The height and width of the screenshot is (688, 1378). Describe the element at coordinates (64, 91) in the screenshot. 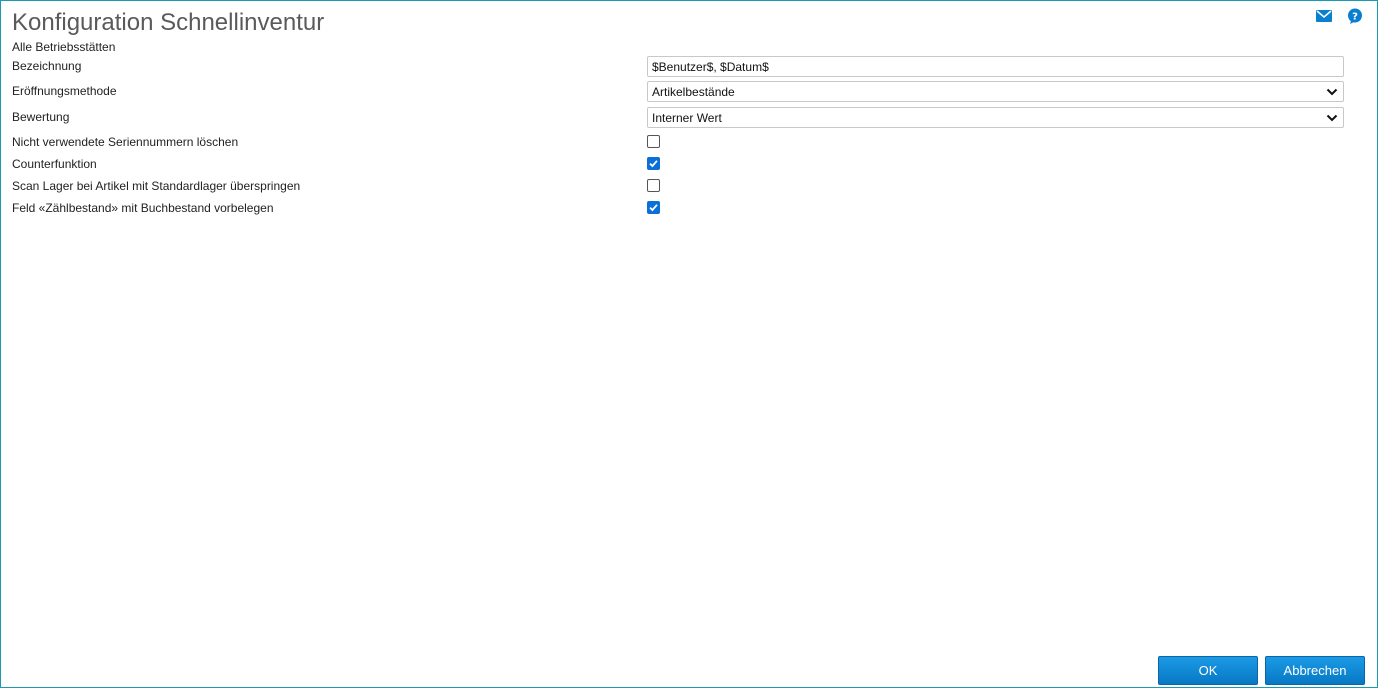

I see `label-eroeffnungsmethode: Eröffnungsmethode` at that location.